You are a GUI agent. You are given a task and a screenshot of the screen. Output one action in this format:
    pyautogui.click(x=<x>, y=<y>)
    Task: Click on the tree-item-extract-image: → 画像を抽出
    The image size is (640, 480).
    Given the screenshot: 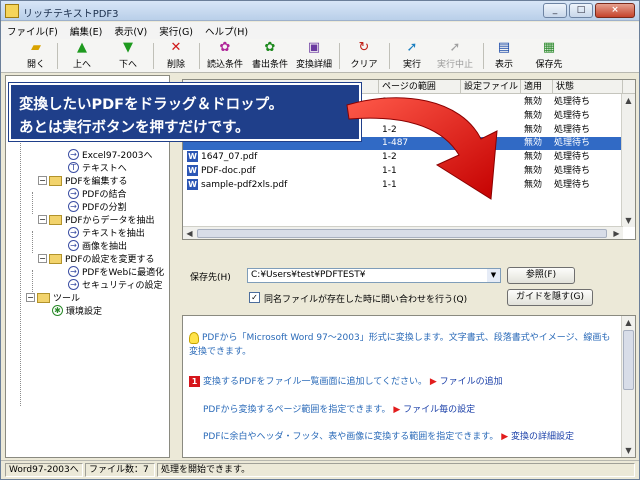 What is the action you would take?
    pyautogui.click(x=97, y=245)
    